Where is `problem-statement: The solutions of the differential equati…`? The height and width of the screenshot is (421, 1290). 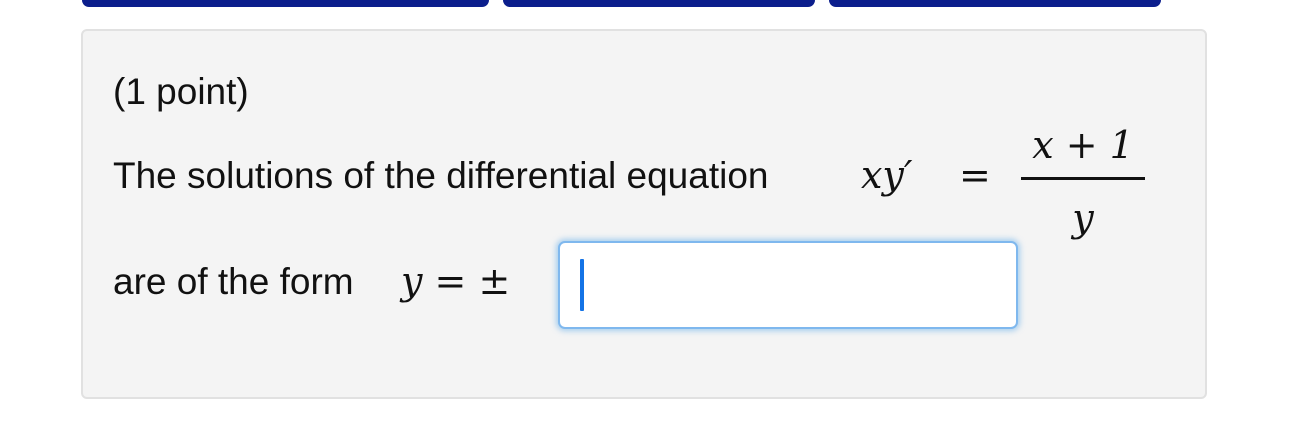 problem-statement: The solutions of the differential equati… is located at coordinates (441, 175).